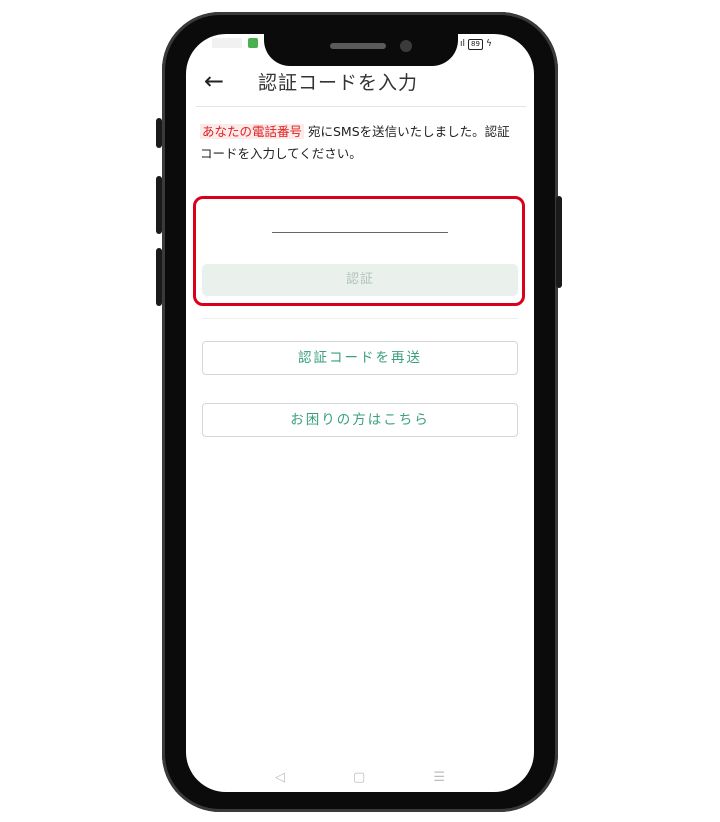 This screenshot has width=720, height=822. What do you see at coordinates (406, 46) in the screenshot?
I see `front-camera` at bounding box center [406, 46].